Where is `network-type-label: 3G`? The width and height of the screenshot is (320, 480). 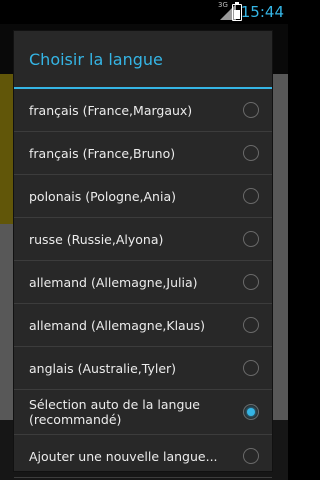 network-type-label: 3G is located at coordinates (223, 5).